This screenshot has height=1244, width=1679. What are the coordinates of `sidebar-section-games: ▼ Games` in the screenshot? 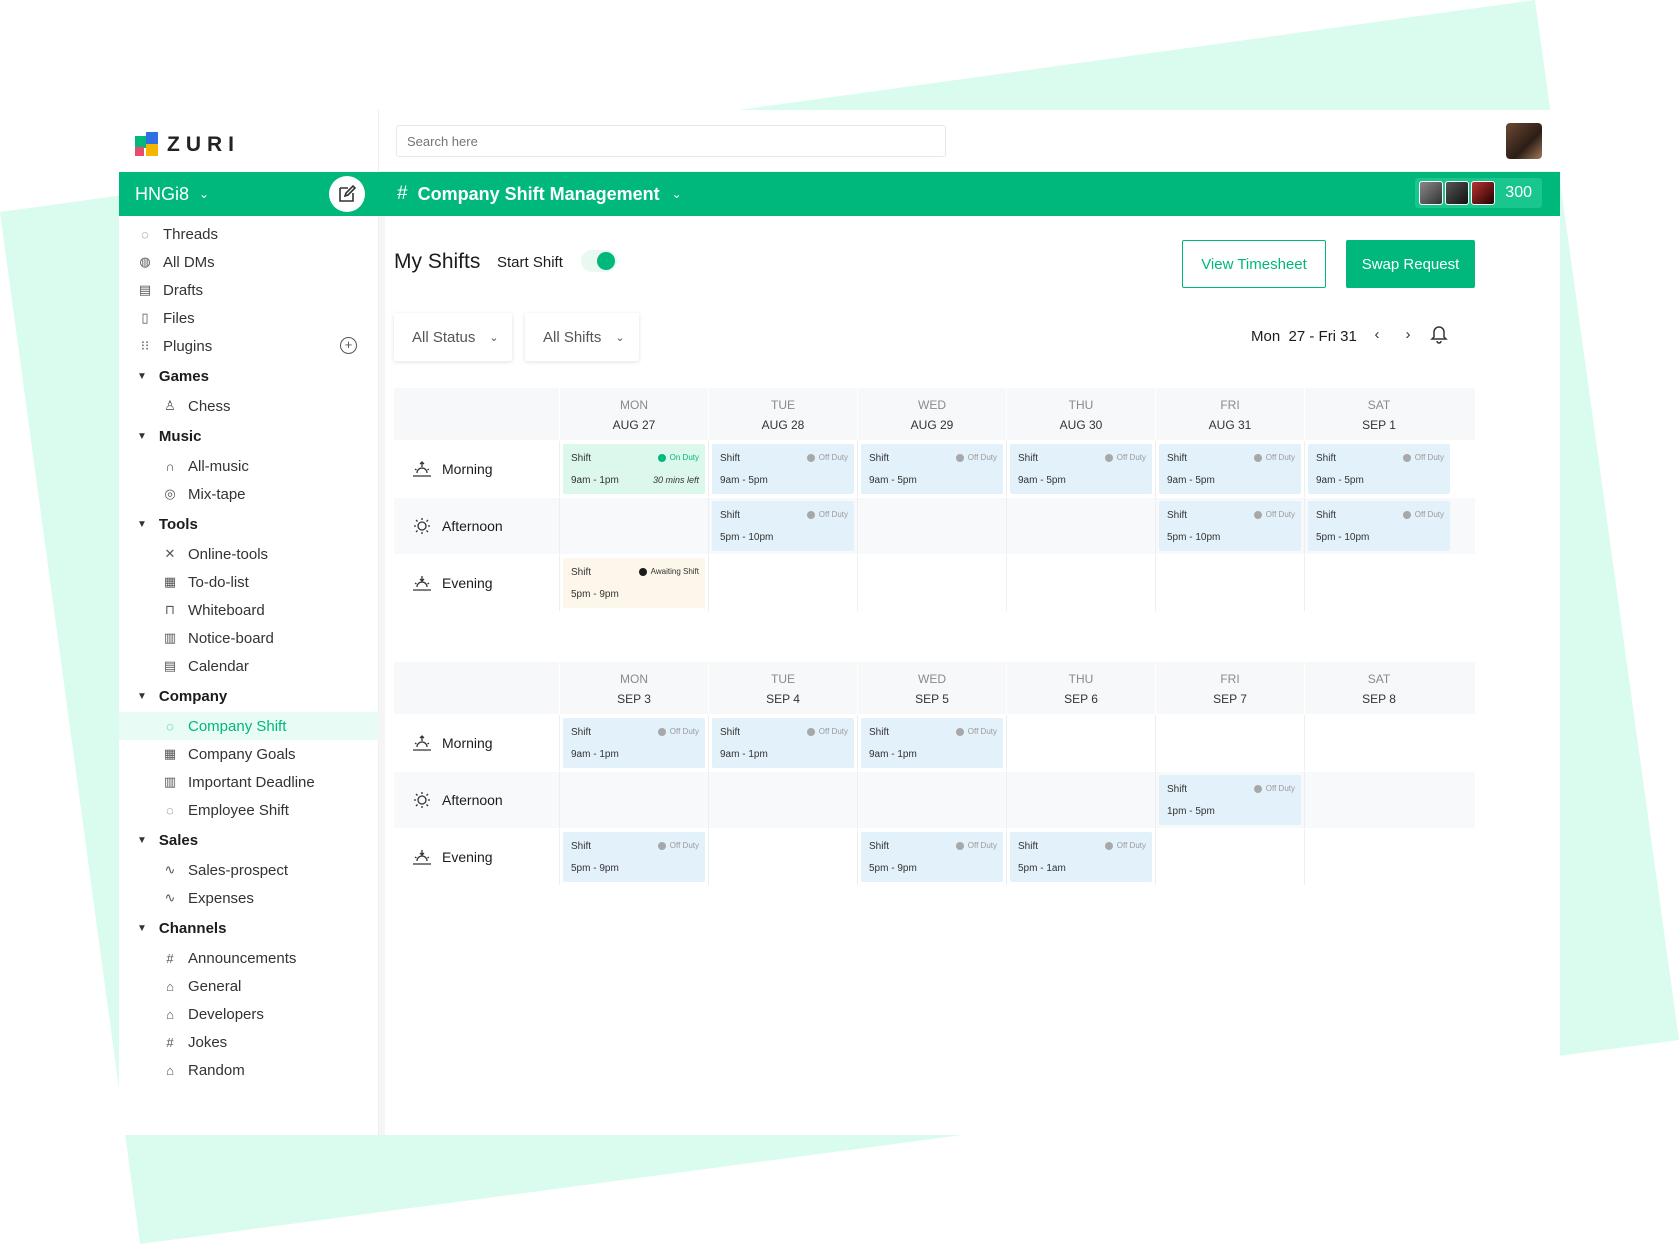 It's located at (249, 376).